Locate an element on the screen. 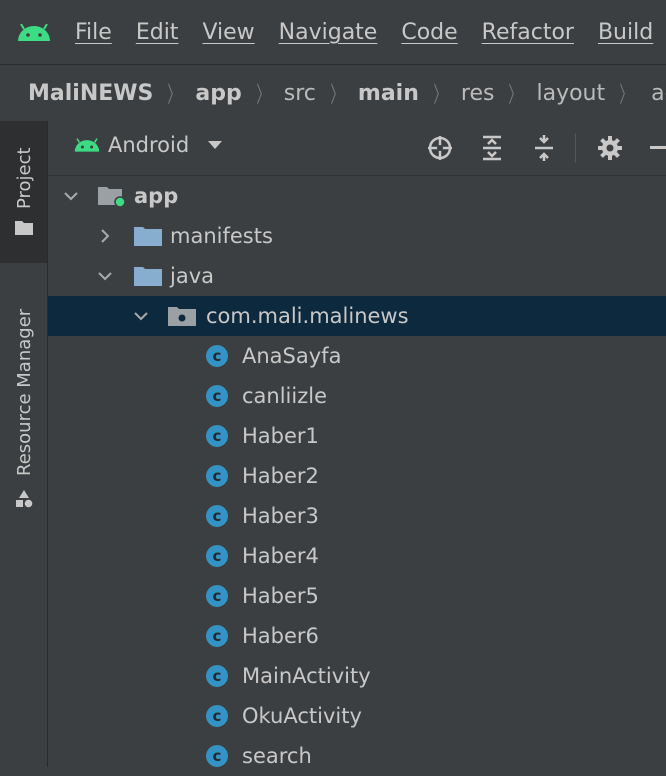  resource-manager-tab-label: Resource Manager is located at coordinates (24, 392).